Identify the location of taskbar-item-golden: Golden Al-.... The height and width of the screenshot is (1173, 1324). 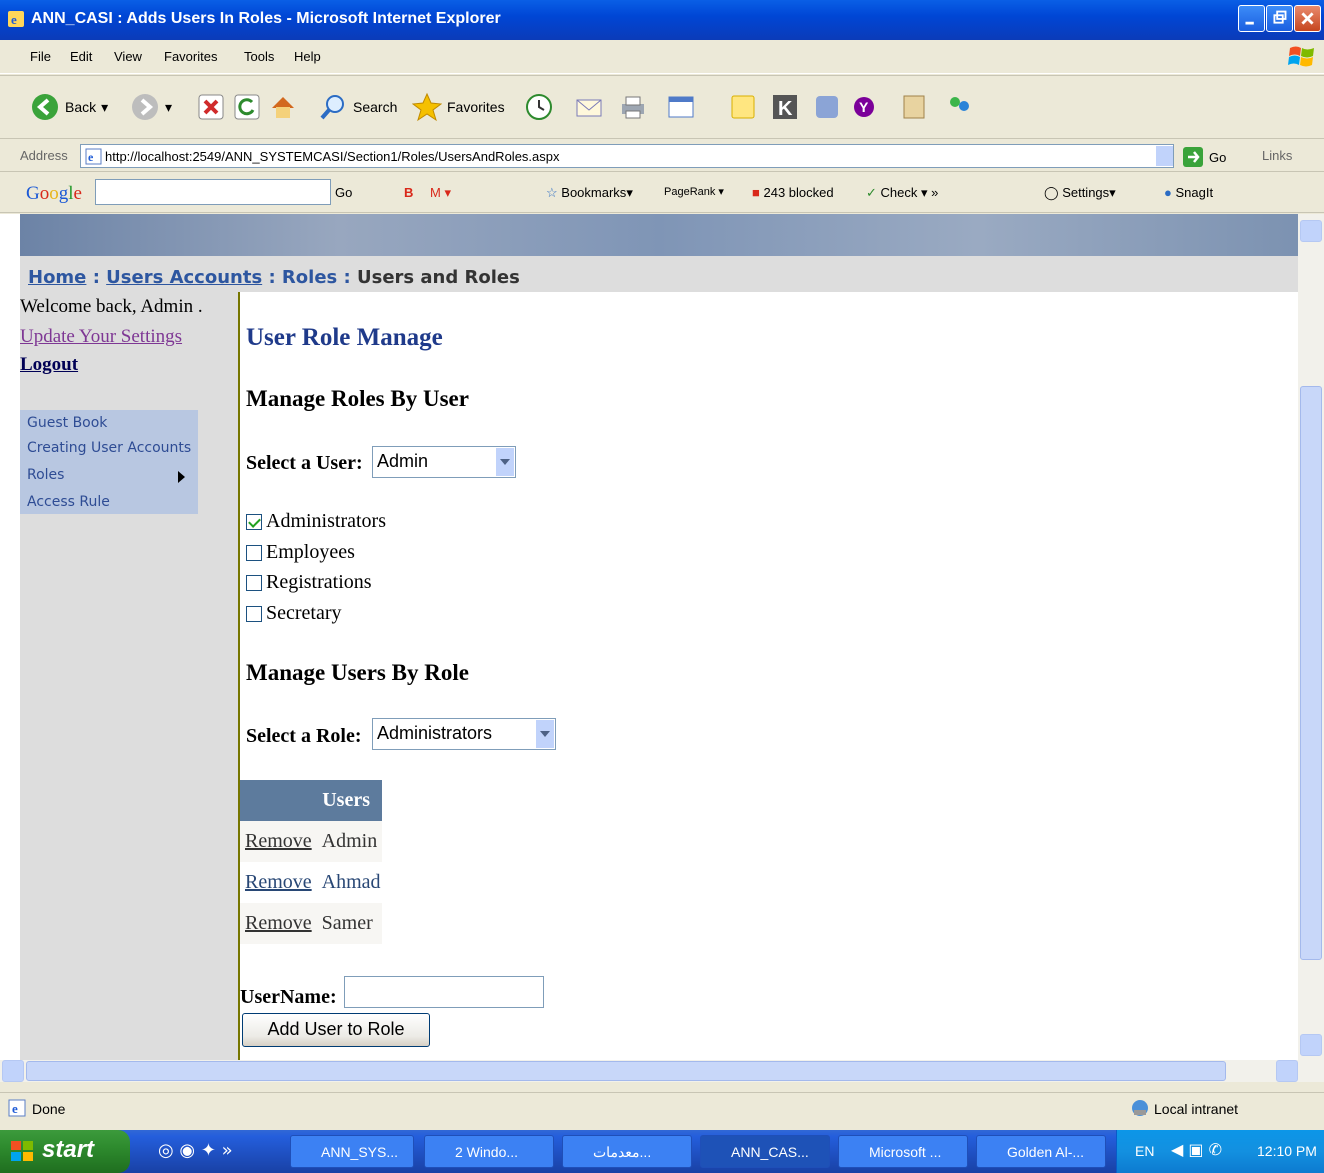
(1041, 1151).